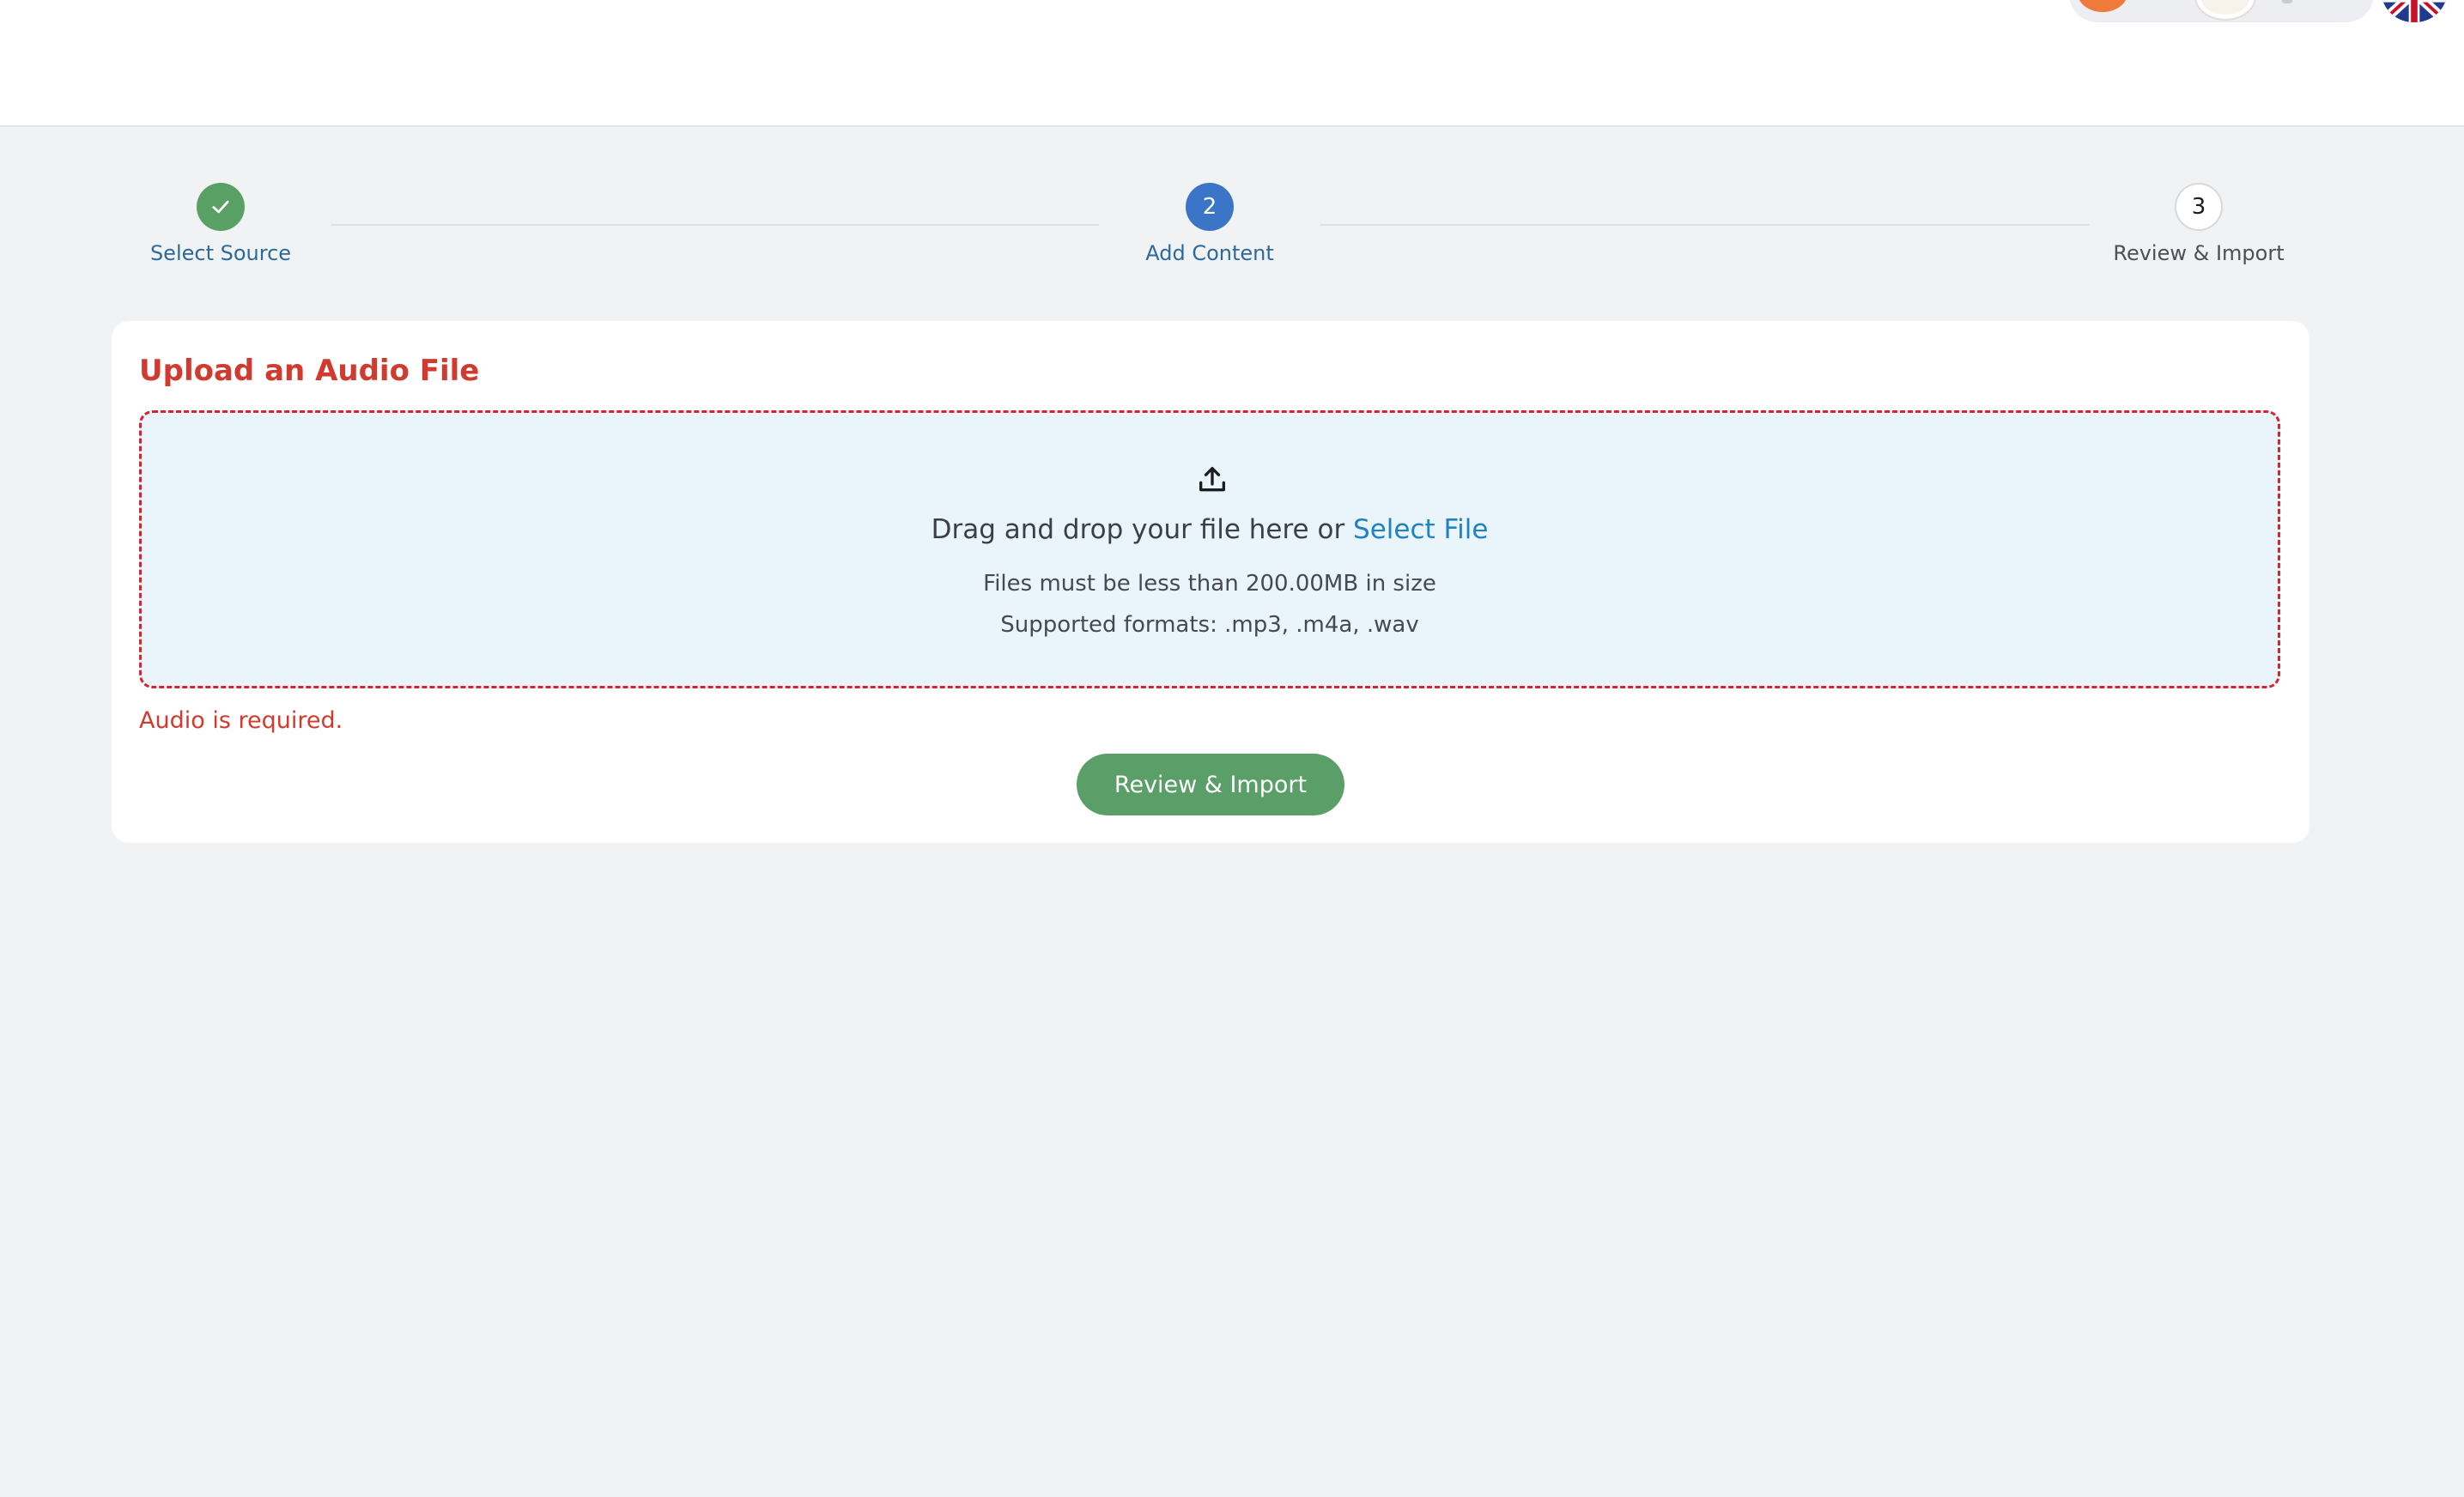  What do you see at coordinates (1212, 479) in the screenshot?
I see `upload-icon` at bounding box center [1212, 479].